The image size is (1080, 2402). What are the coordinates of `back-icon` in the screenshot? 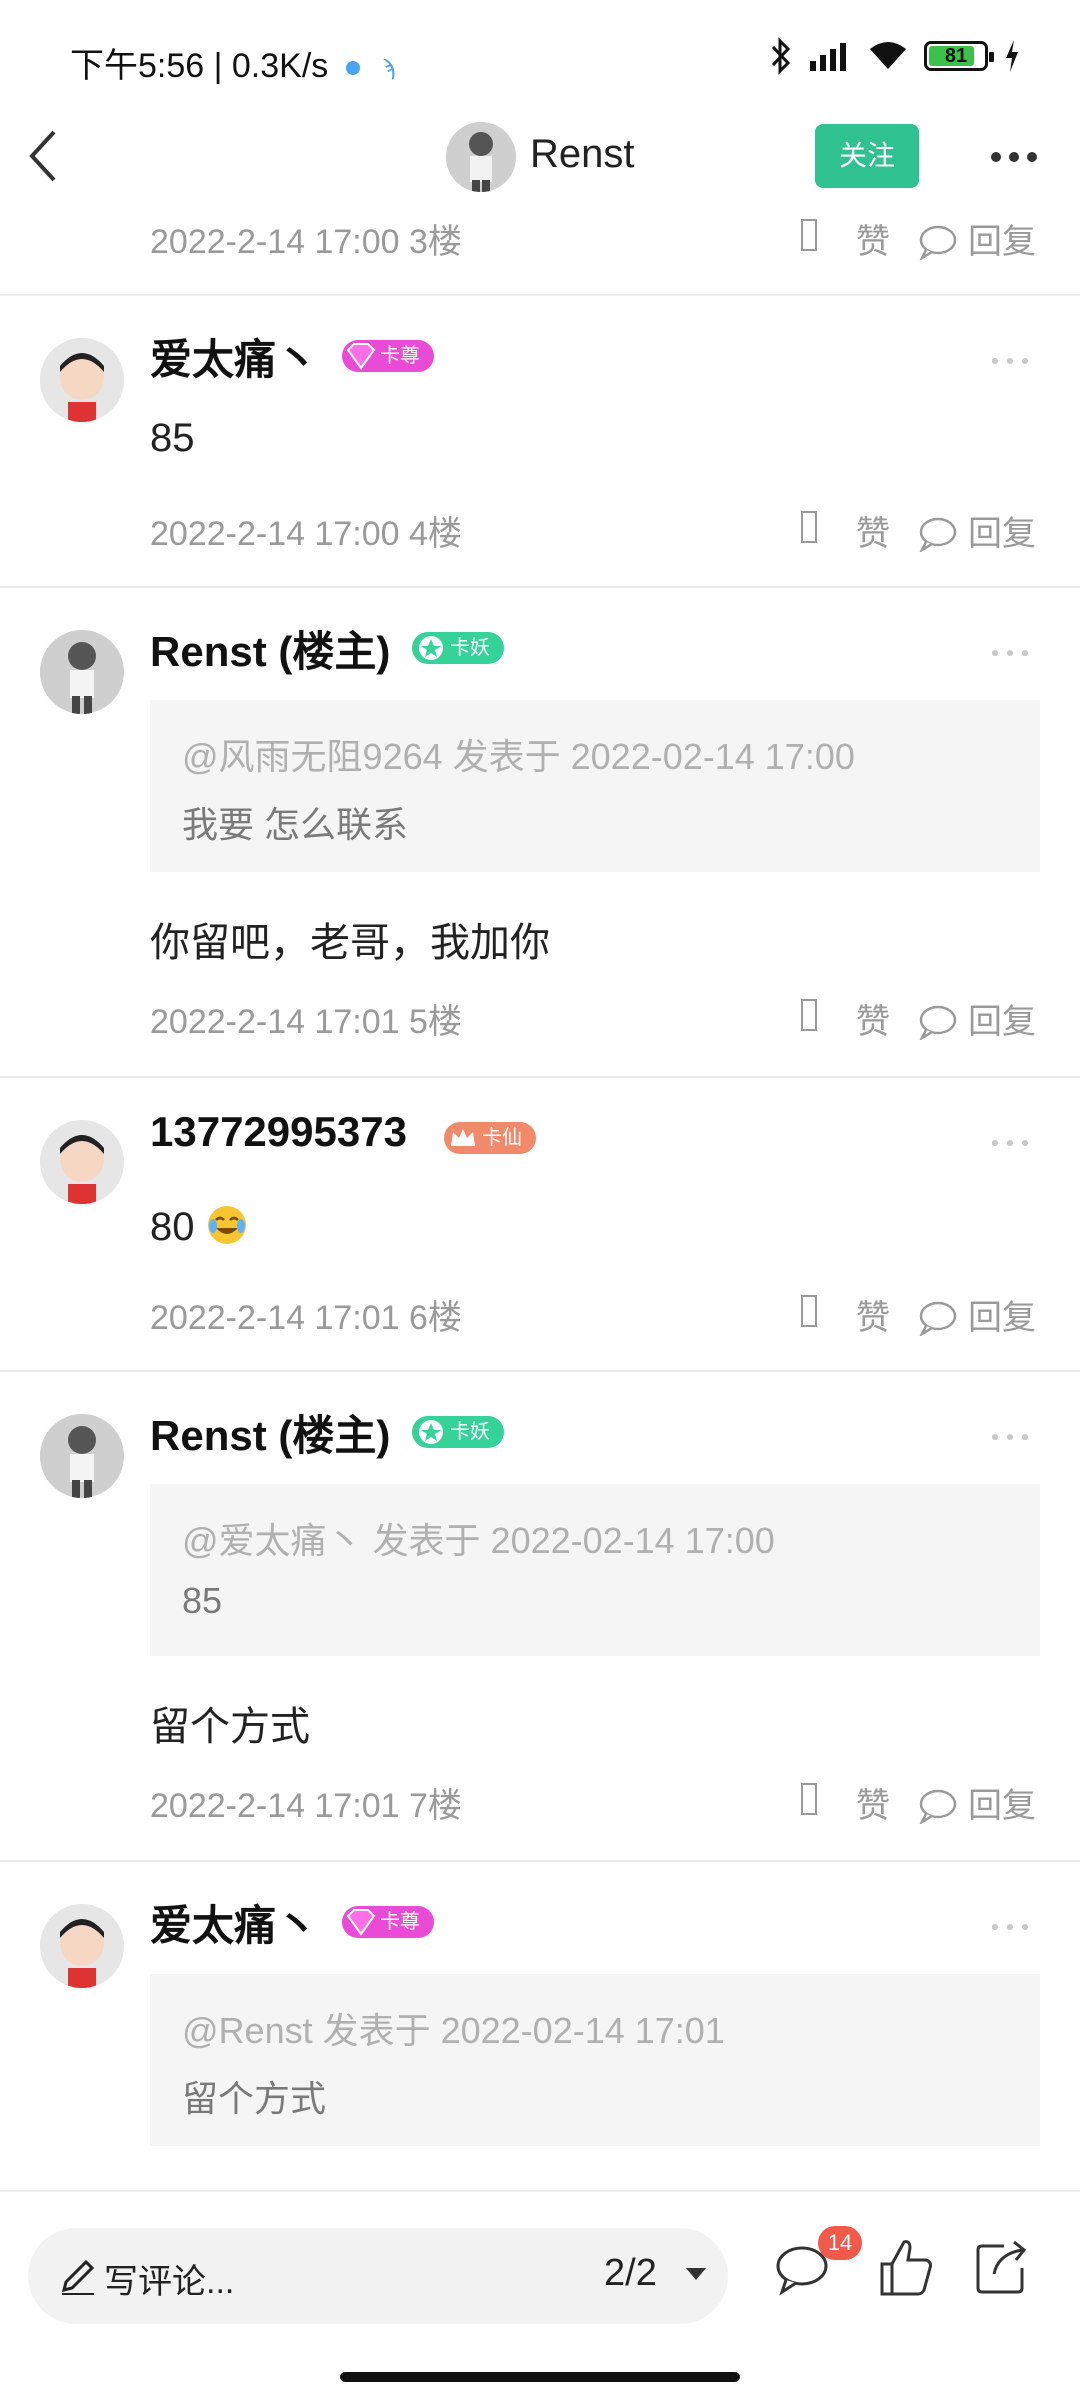 It's located at (44, 156).